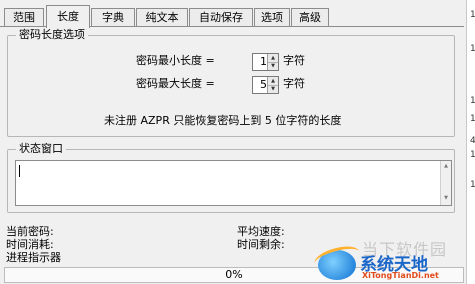  Describe the element at coordinates (472, 141) in the screenshot. I see `edge-digit: 4` at that location.